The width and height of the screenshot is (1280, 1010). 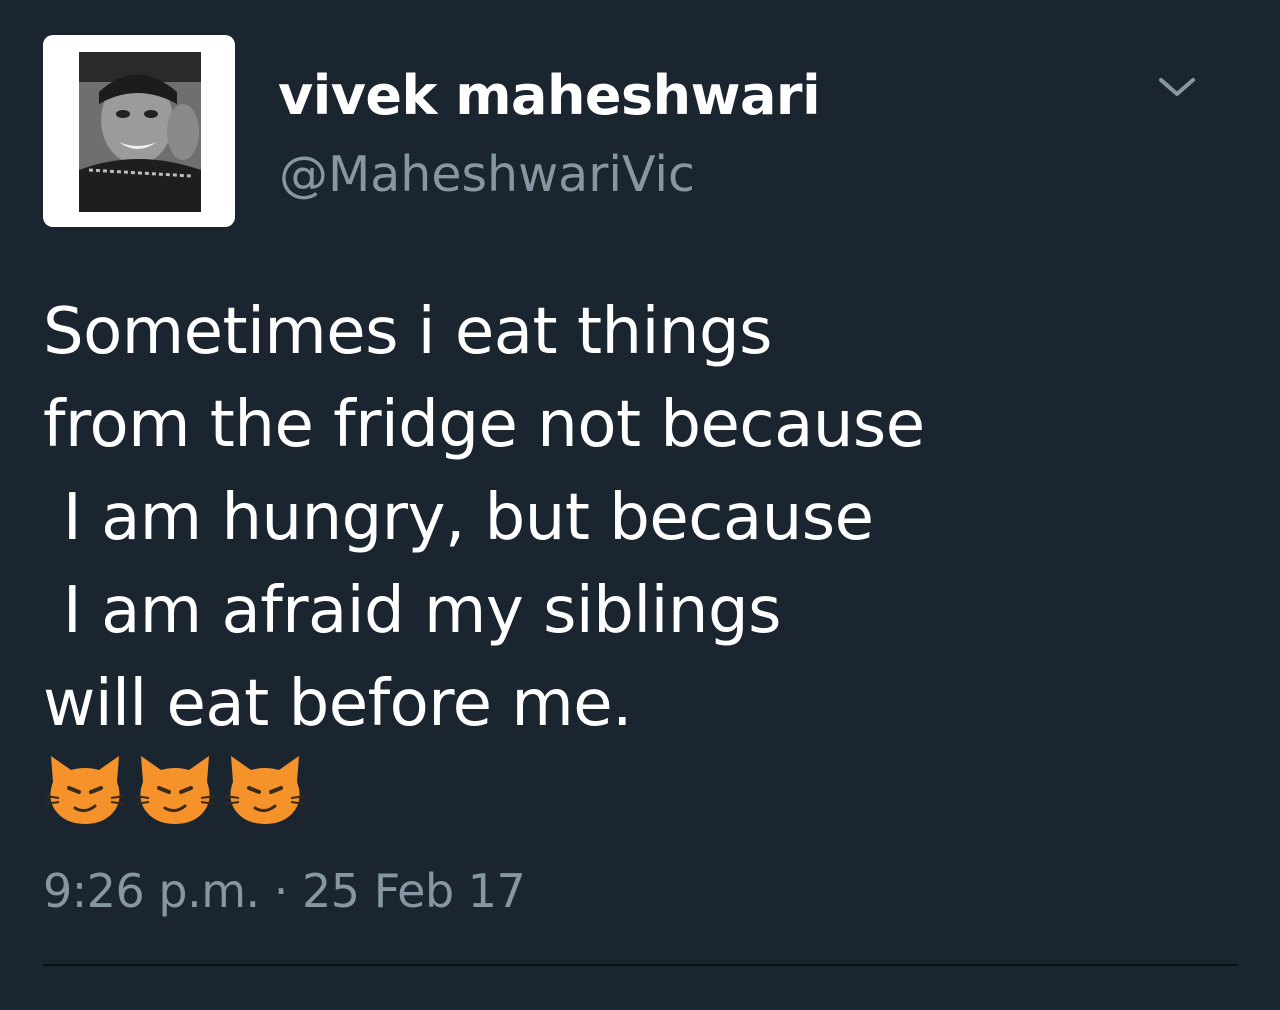 What do you see at coordinates (458, 518) in the screenshot?
I see `tweet-text-line: I am hungry, but because` at bounding box center [458, 518].